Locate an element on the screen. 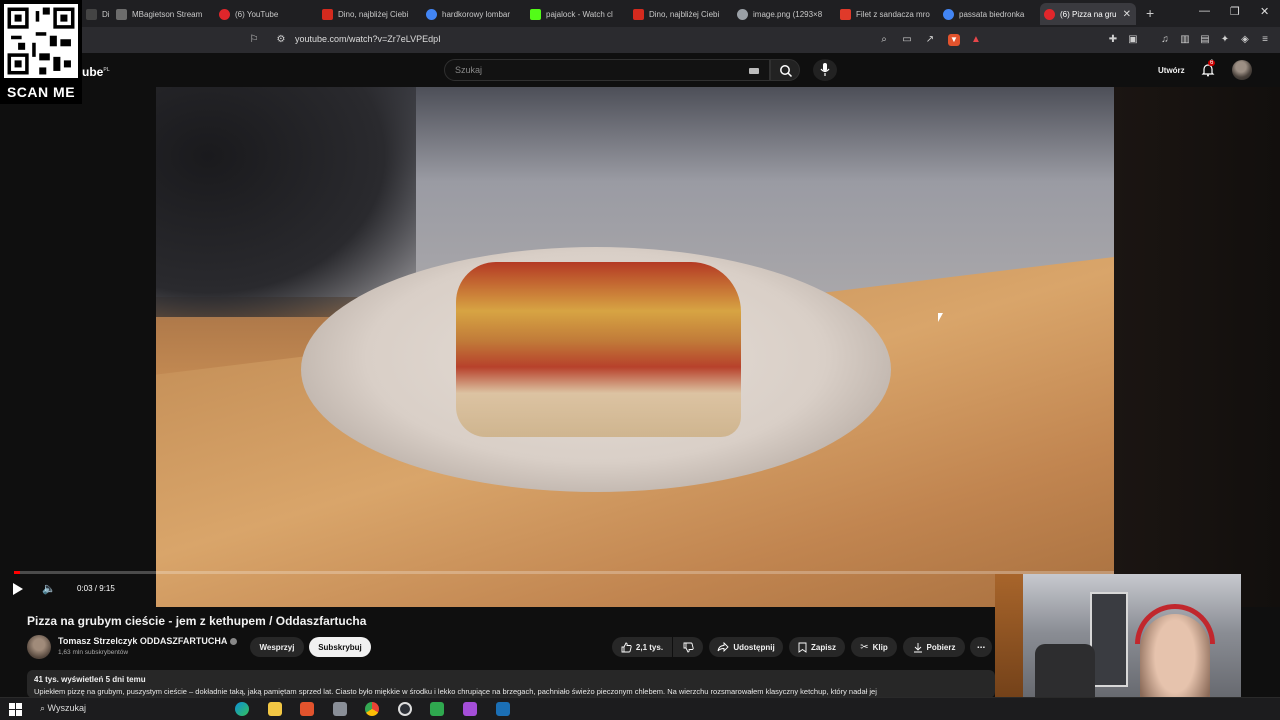 The image size is (1280, 720). search-button is located at coordinates (785, 70).